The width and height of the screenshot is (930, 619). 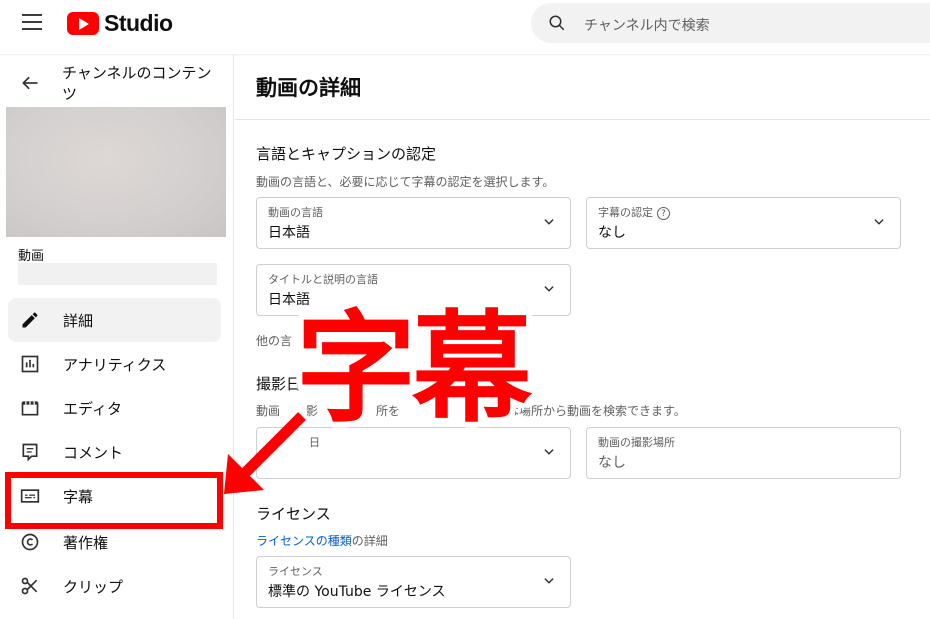 What do you see at coordinates (289, 233) in the screenshot?
I see `field-value: 日本語` at bounding box center [289, 233].